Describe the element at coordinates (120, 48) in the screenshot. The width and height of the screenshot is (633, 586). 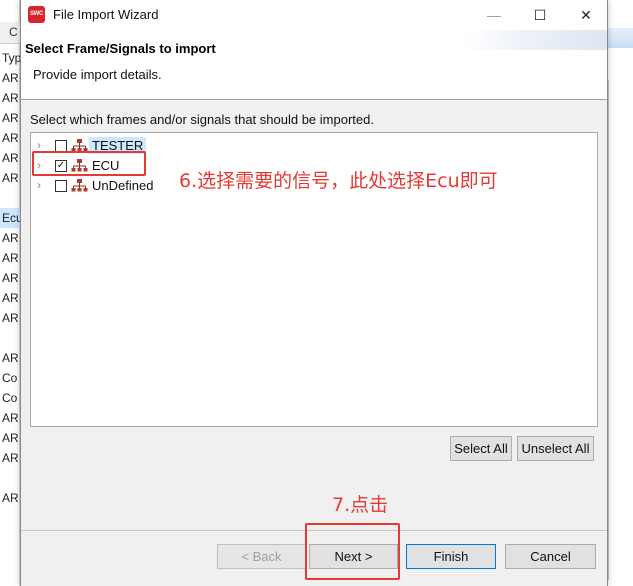
I see `wizard-page-title: Select Frame/Signals to import` at that location.